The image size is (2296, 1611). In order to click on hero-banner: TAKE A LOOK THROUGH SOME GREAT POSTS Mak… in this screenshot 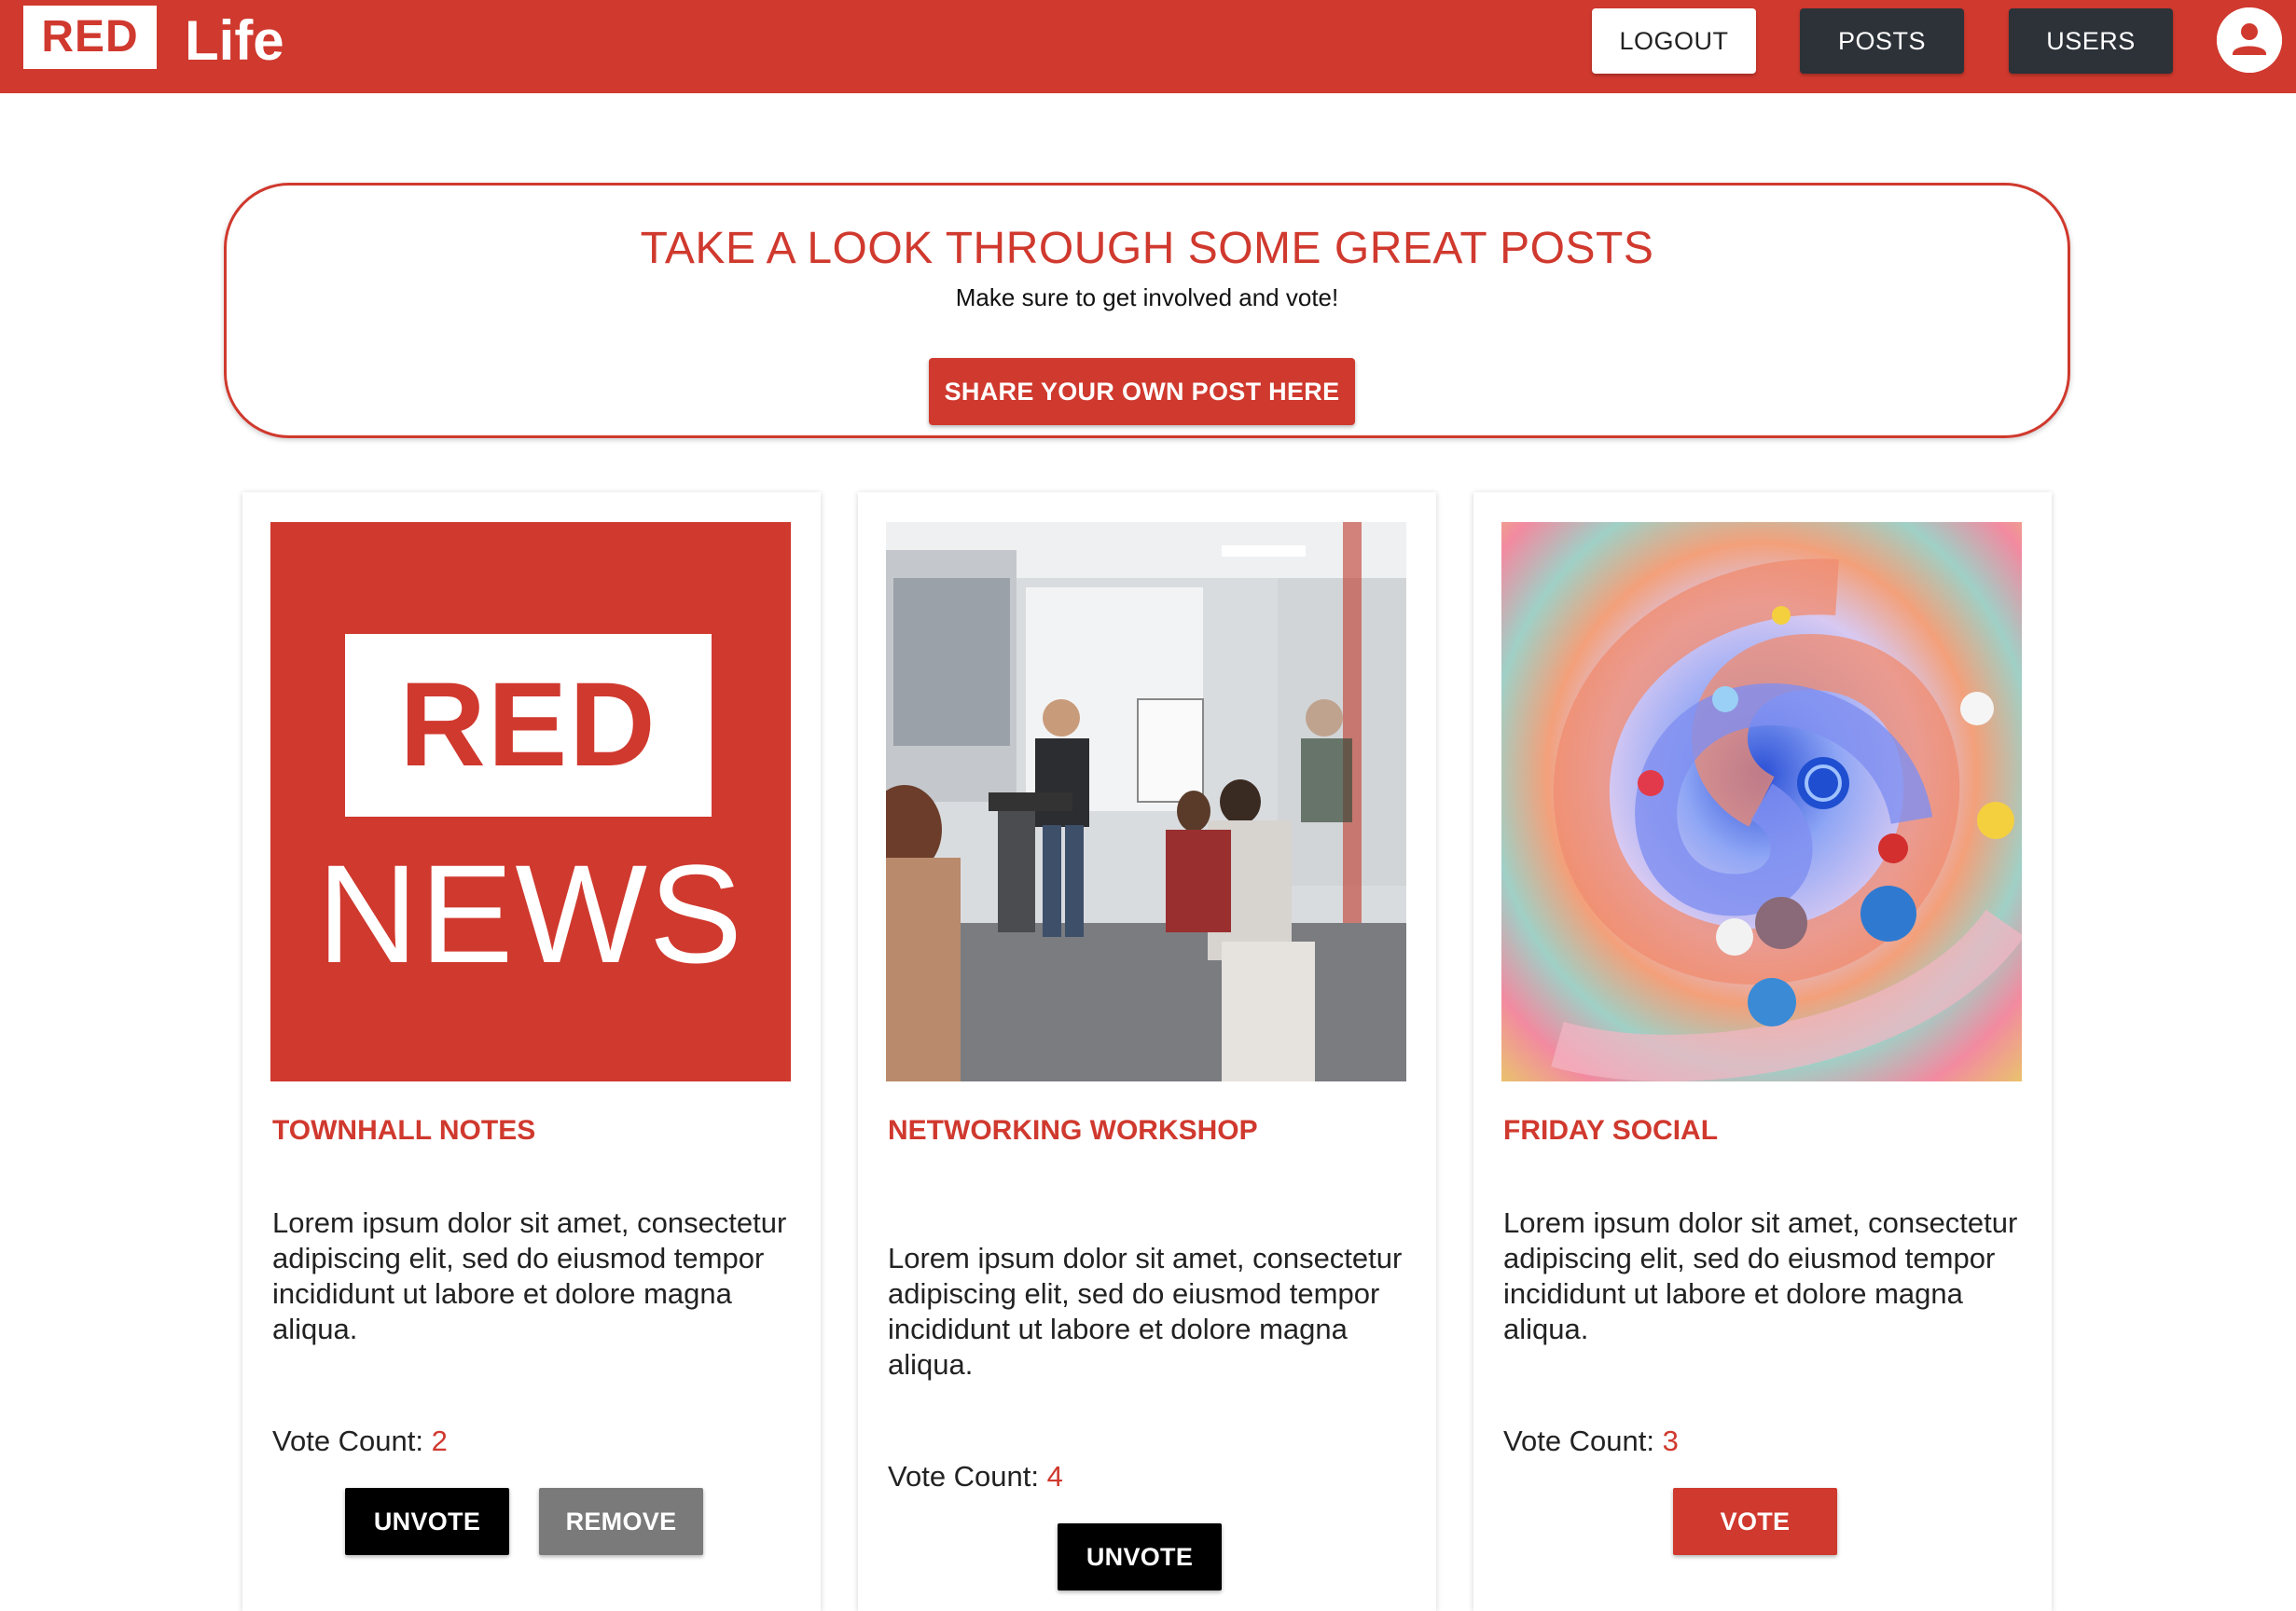, I will do `click(1147, 310)`.